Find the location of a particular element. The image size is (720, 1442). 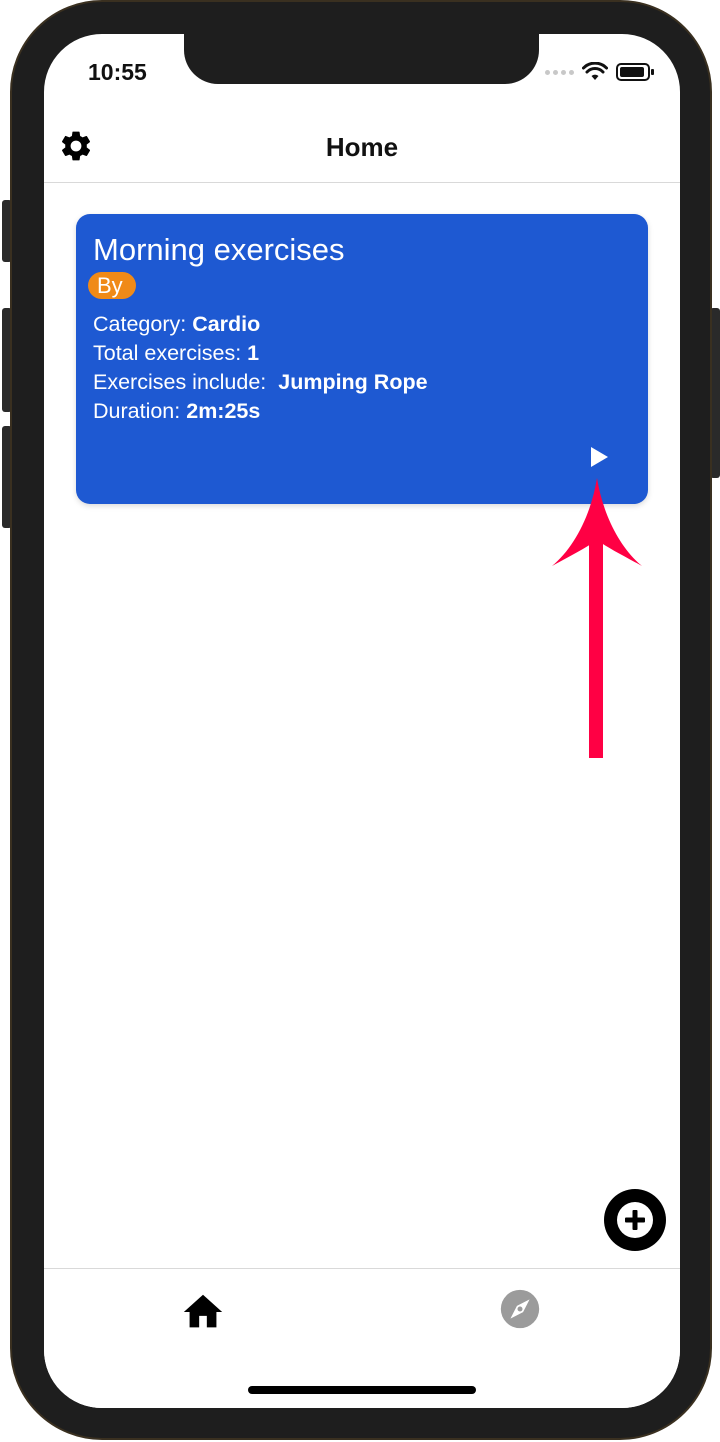

plus-icon is located at coordinates (635, 1220).